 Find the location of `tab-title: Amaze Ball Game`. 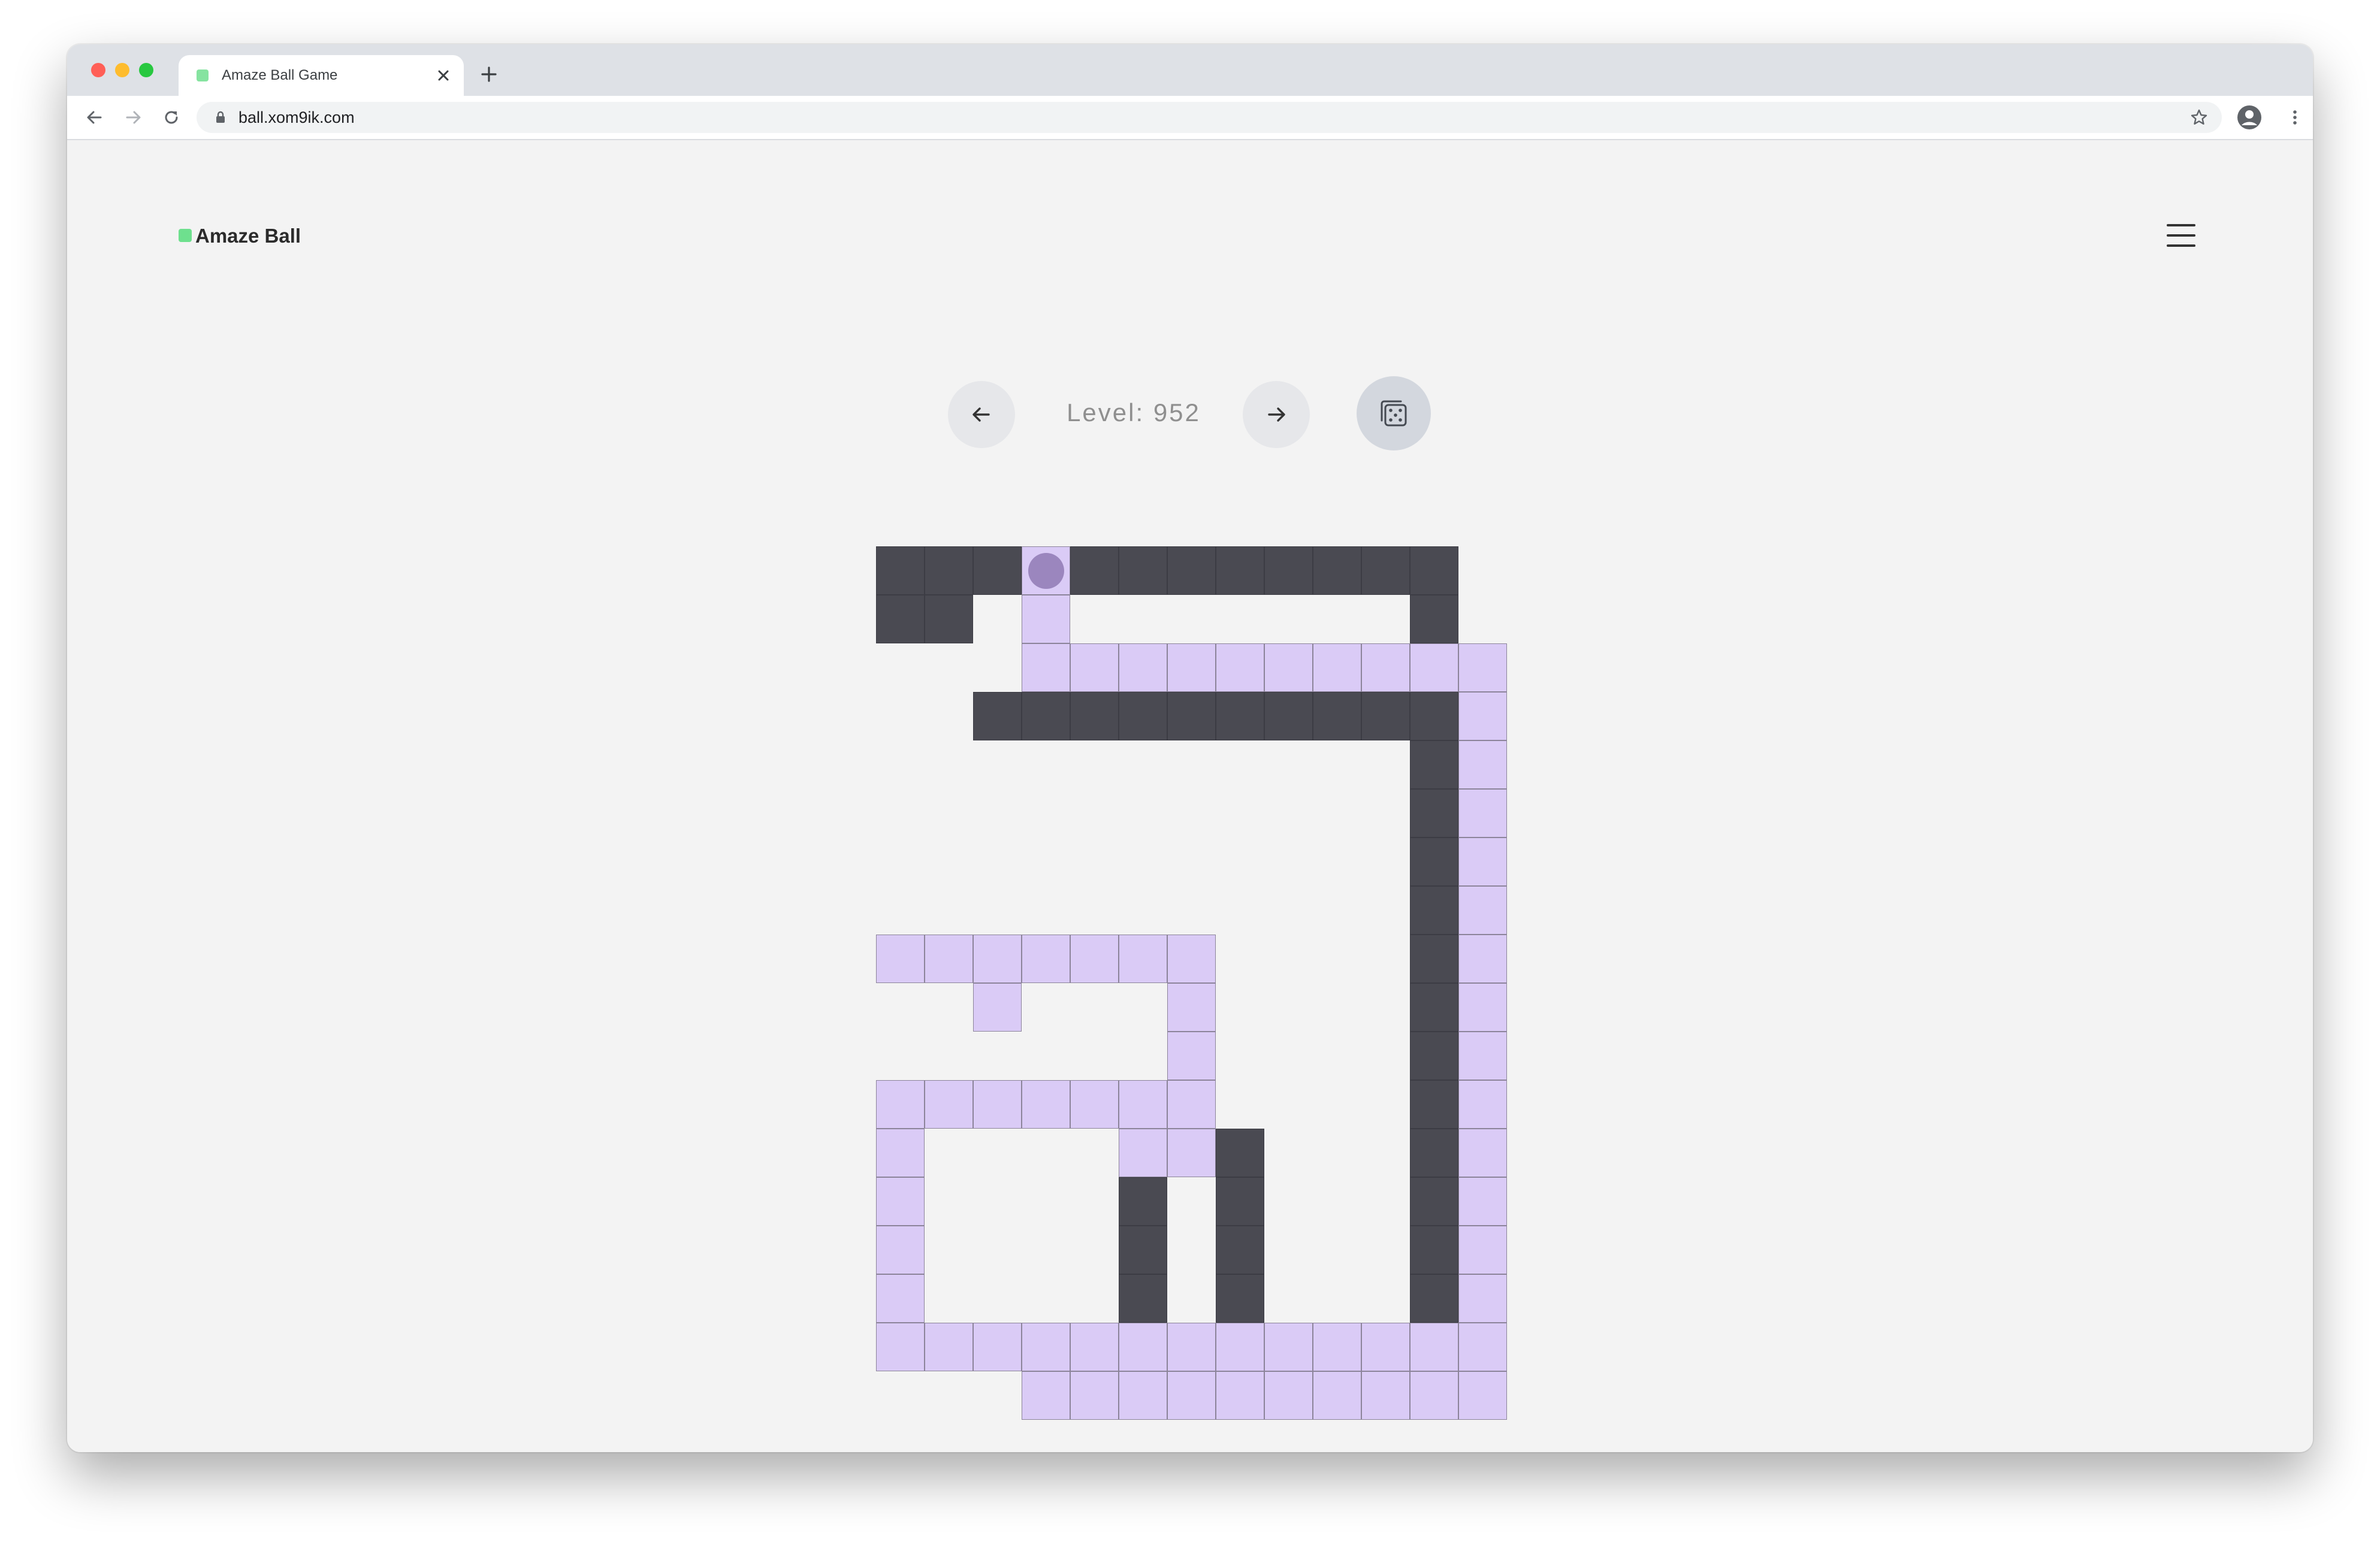

tab-title: Amaze Ball Game is located at coordinates (280, 75).